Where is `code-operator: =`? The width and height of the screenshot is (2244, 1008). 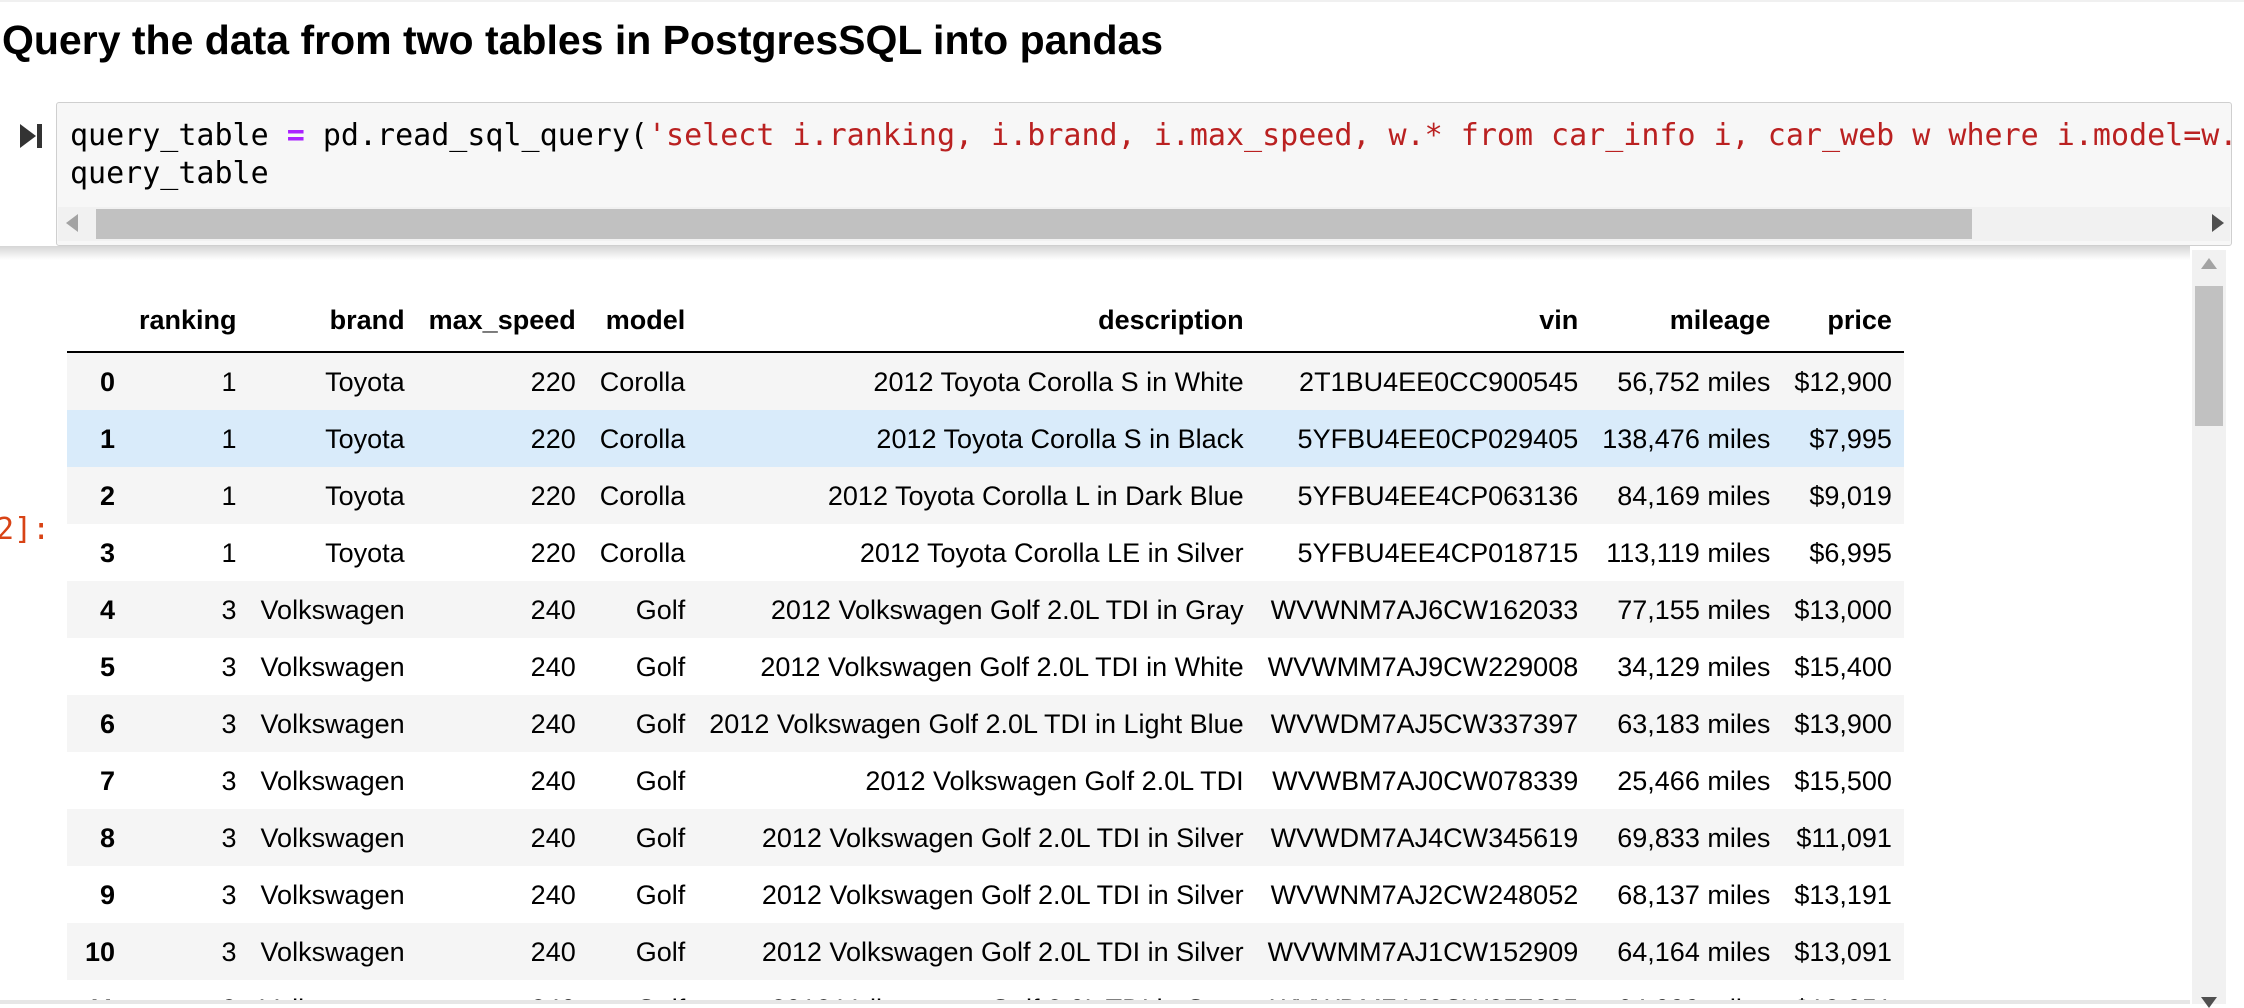 code-operator: = is located at coordinates (295, 135).